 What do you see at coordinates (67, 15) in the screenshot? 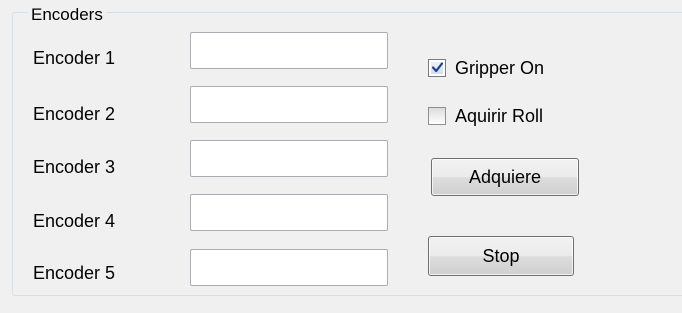
I see `encoders-group-title: Encoders` at bounding box center [67, 15].